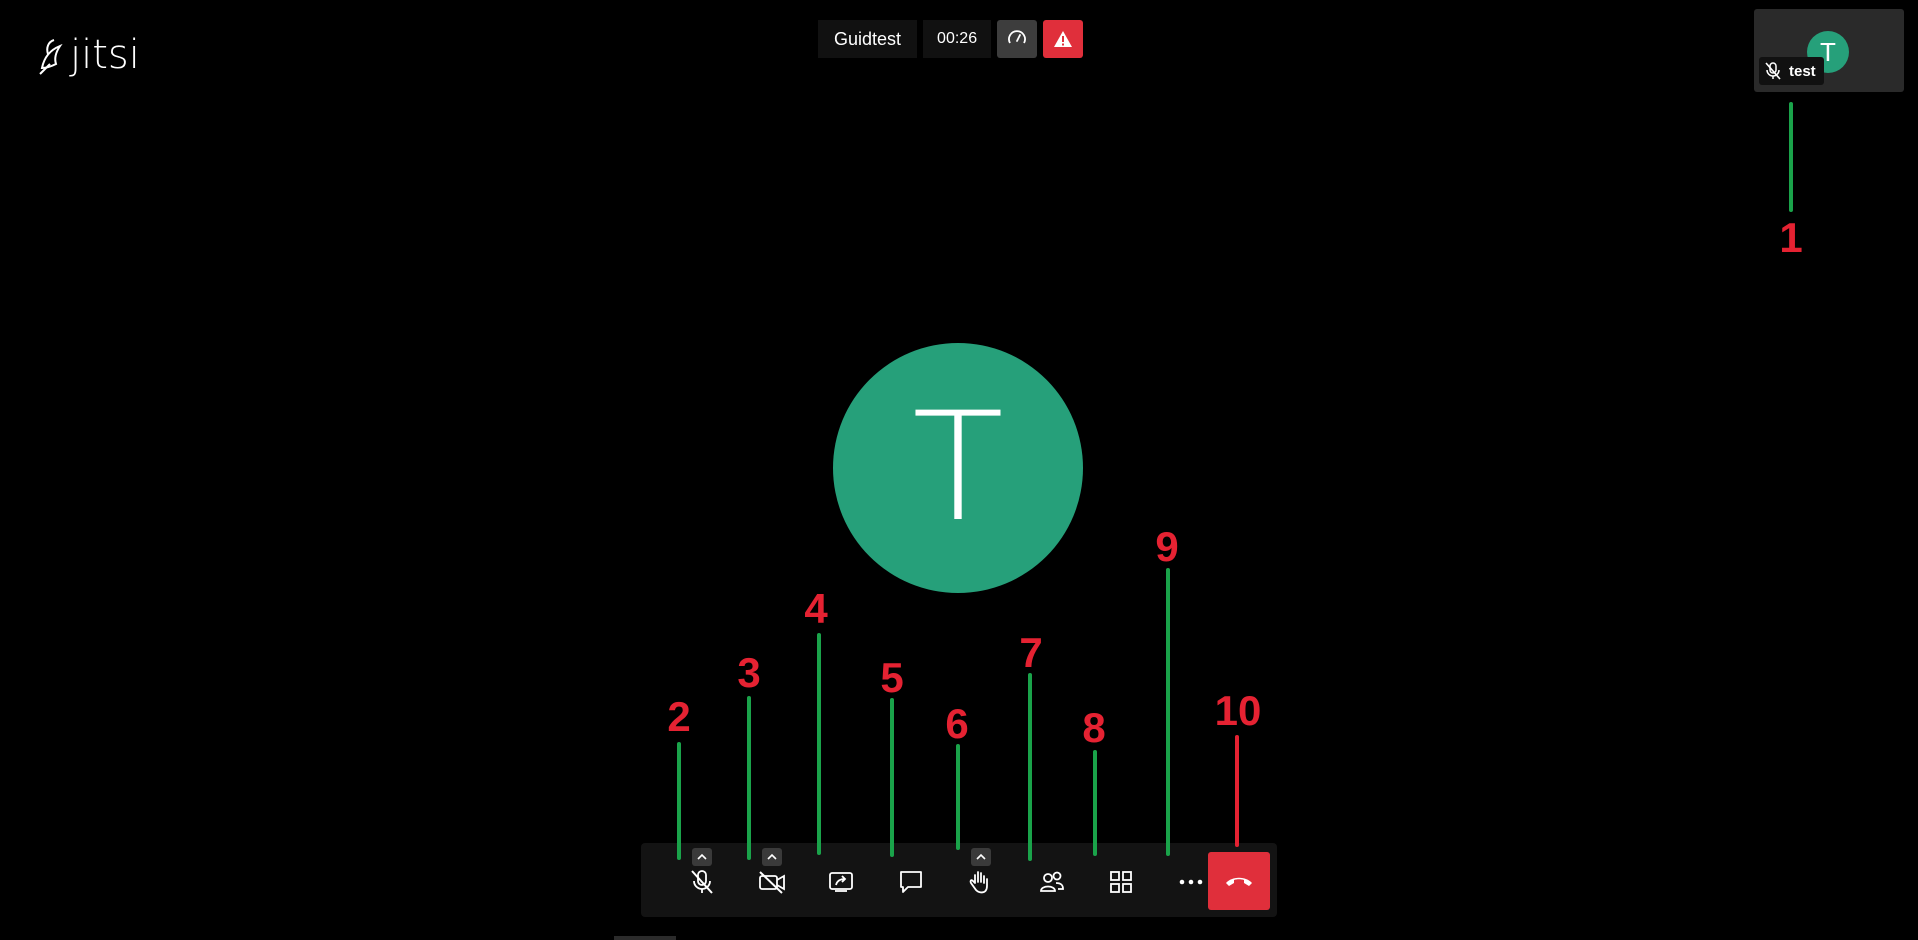 The width and height of the screenshot is (1918, 940). I want to click on microphone-options-caret, so click(702, 857).